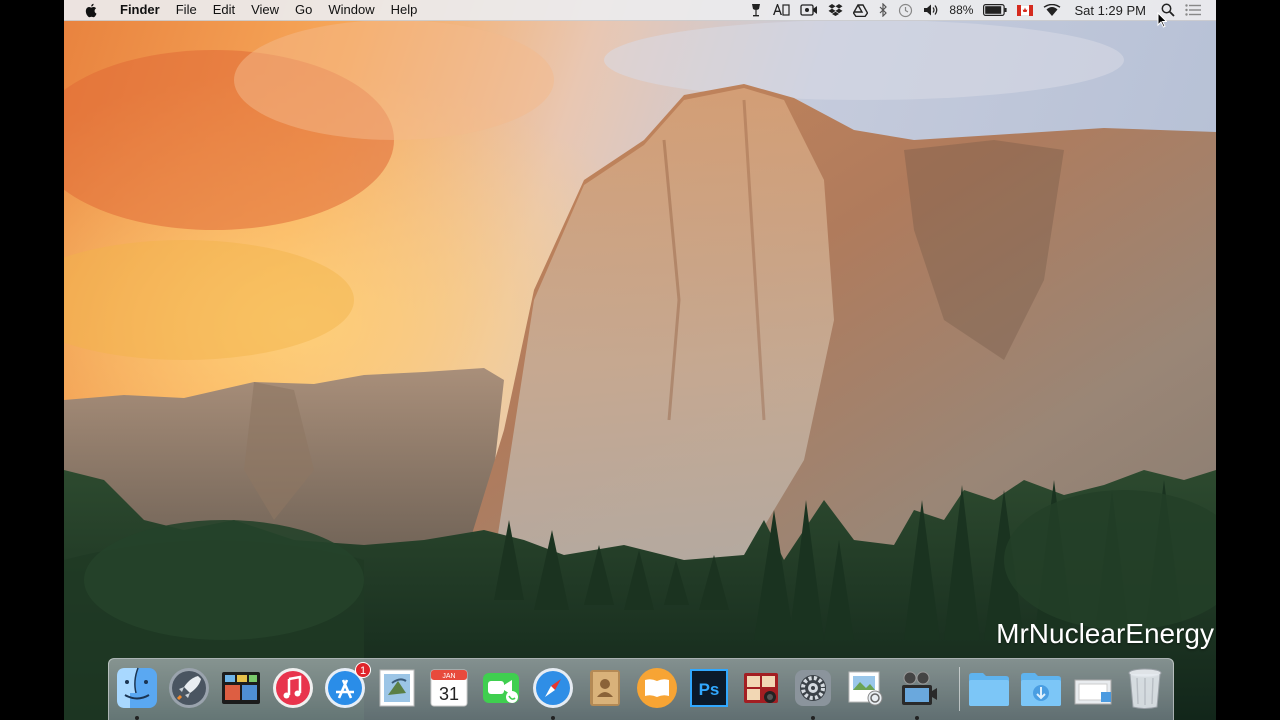 The image size is (1280, 720). I want to click on dock-photo-booth, so click(761, 688).